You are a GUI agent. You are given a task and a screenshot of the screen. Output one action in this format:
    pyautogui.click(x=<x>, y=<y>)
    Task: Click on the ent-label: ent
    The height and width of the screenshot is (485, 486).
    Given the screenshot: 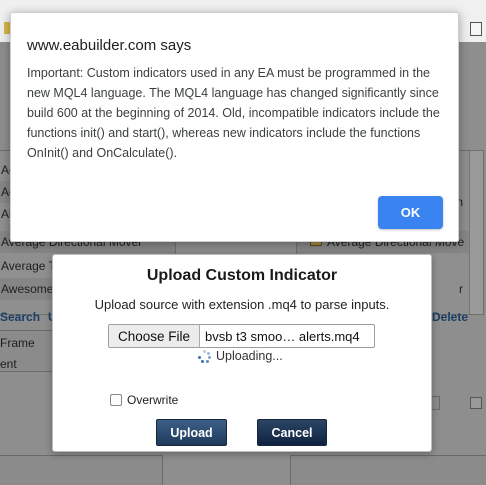 What is the action you would take?
    pyautogui.click(x=8, y=364)
    